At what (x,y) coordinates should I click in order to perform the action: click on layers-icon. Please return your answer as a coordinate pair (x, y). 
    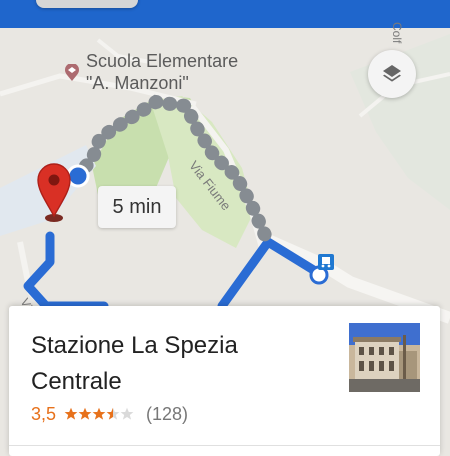
    Looking at the image, I should click on (392, 73).